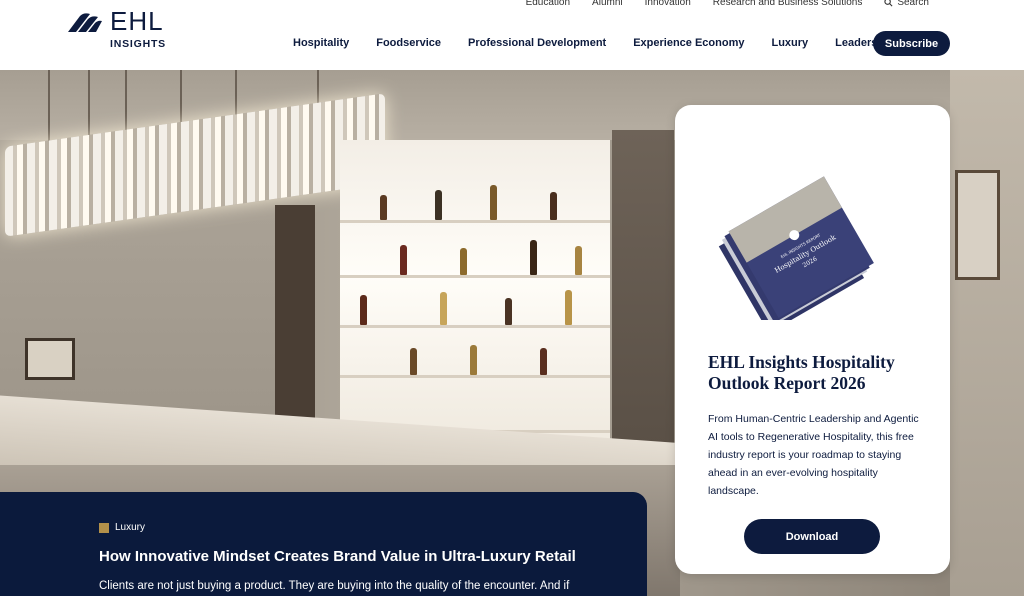  I want to click on category-label: Luxury, so click(130, 527).